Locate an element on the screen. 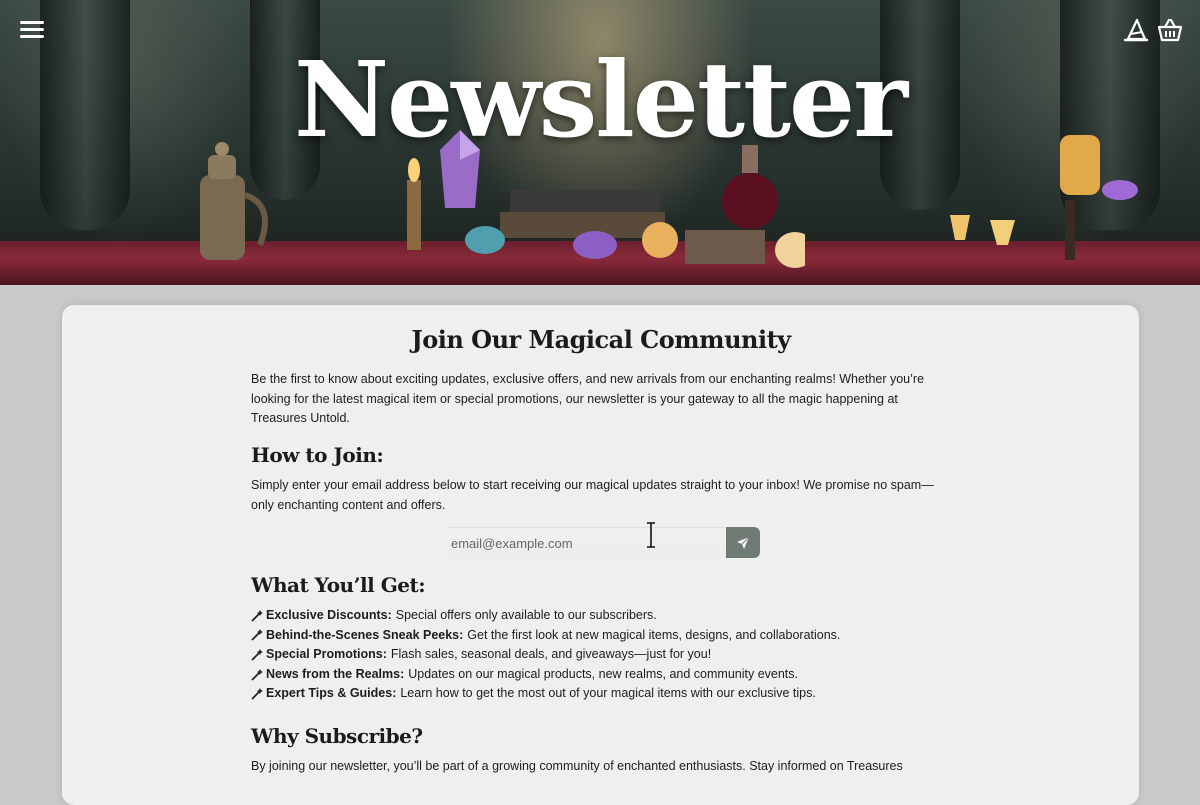 The height and width of the screenshot is (805, 1200). benefits-heading: What You’ll Get: is located at coordinates (338, 585).